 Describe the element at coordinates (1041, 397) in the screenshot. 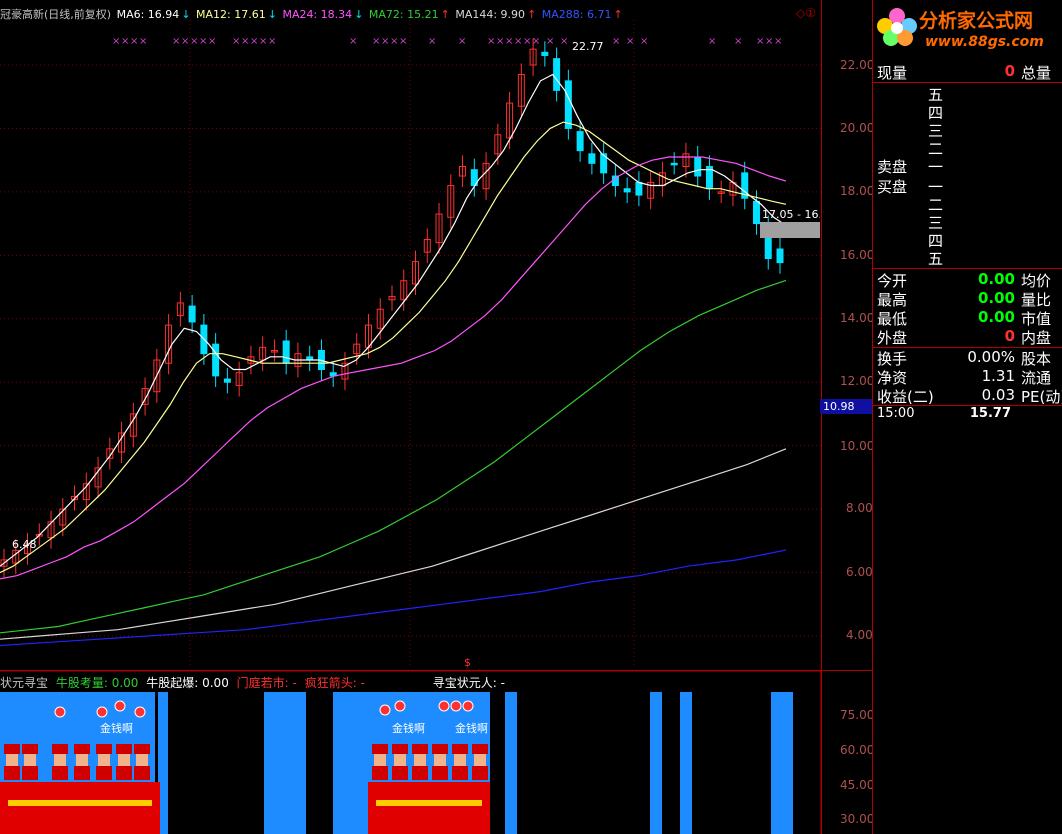

I see `row-right-label: PE(动)` at that location.